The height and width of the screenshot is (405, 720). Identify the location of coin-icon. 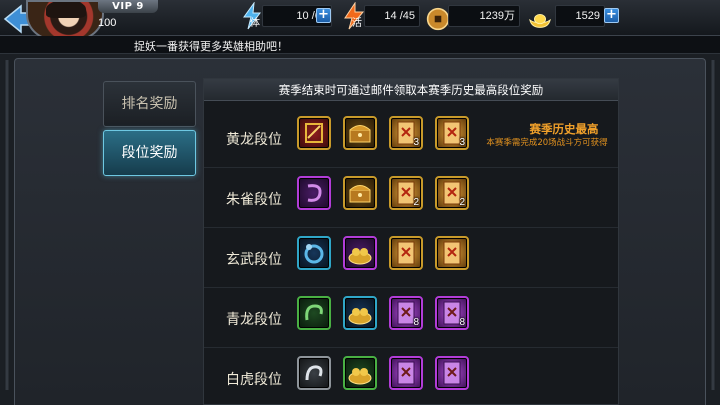
(438, 19).